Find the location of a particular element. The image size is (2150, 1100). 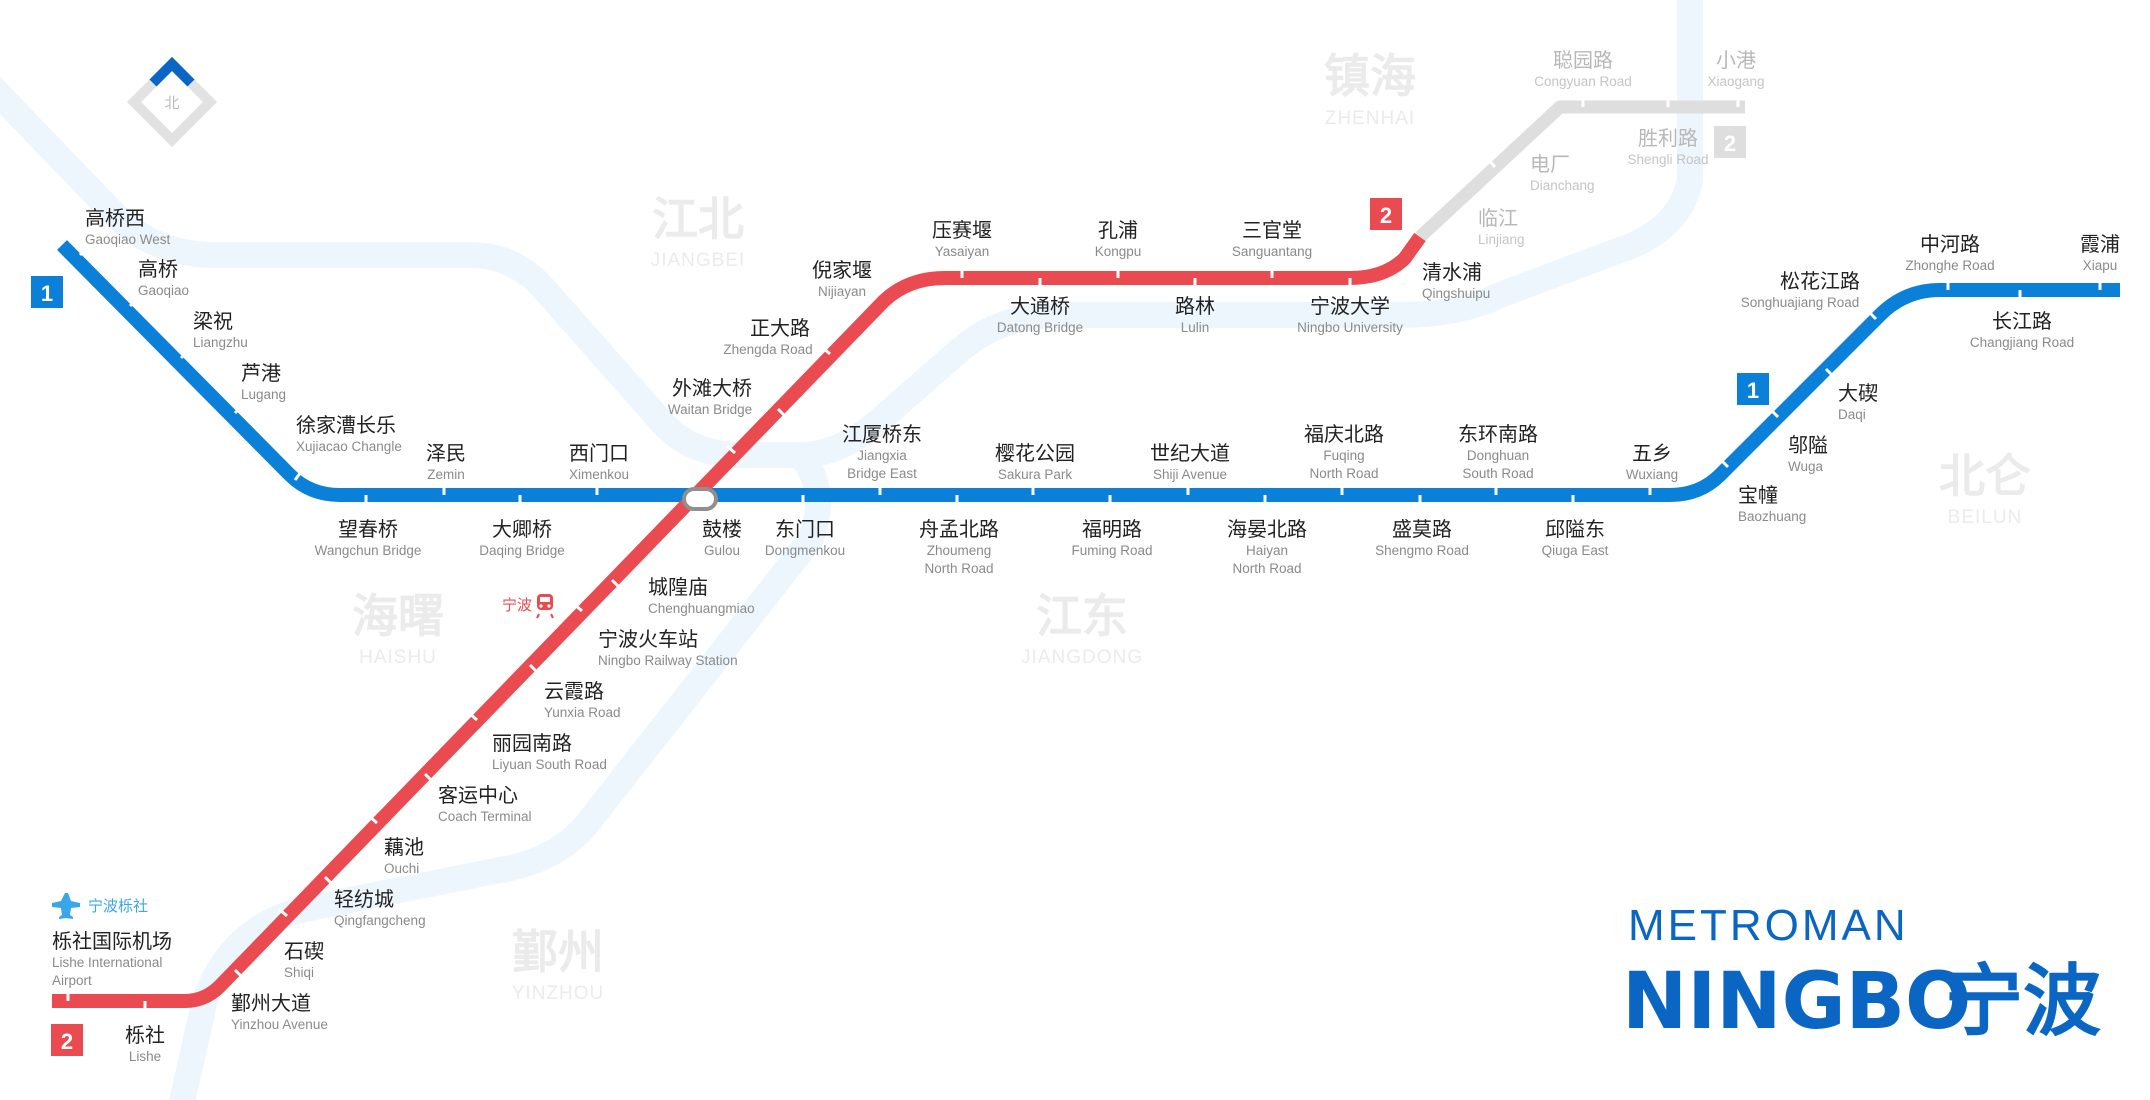

station-changjiang: 长江路 Changjiang Road is located at coordinates (2022, 329).